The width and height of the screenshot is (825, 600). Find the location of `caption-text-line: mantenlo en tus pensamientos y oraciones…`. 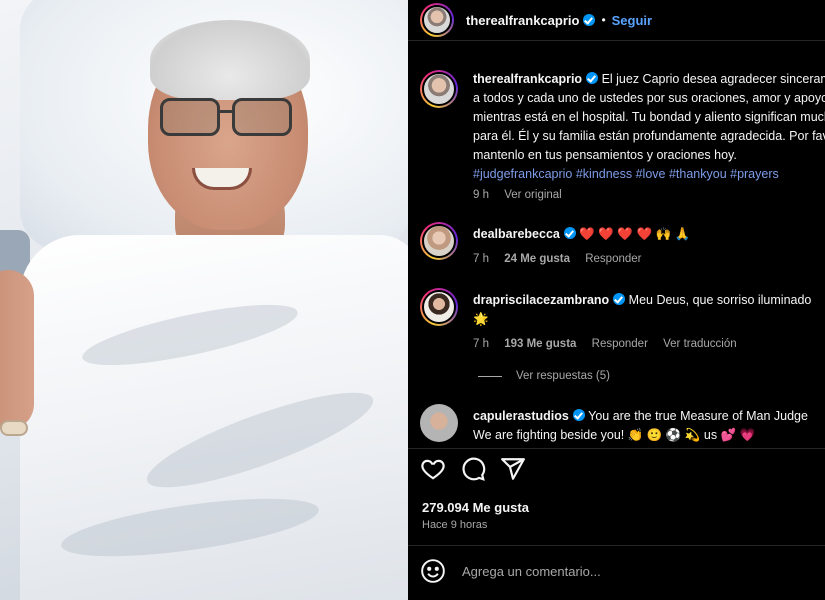

caption-text-line: mantenlo en tus pensamientos y oraciones… is located at coordinates (605, 155).